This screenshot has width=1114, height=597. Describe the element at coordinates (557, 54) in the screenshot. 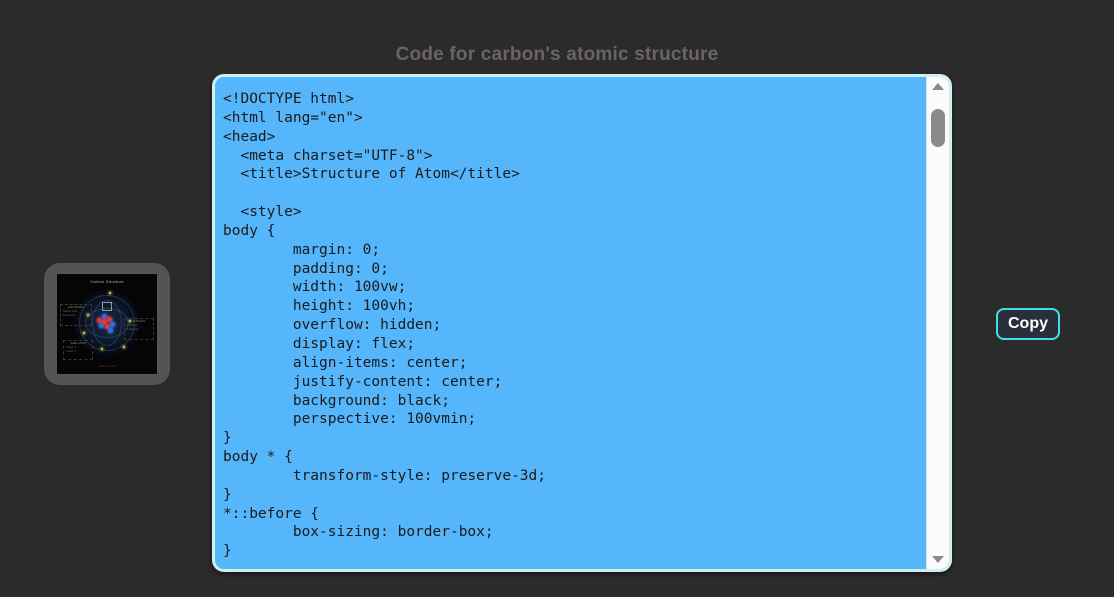

I see `page-title: Code for carbon's atomic structure` at that location.